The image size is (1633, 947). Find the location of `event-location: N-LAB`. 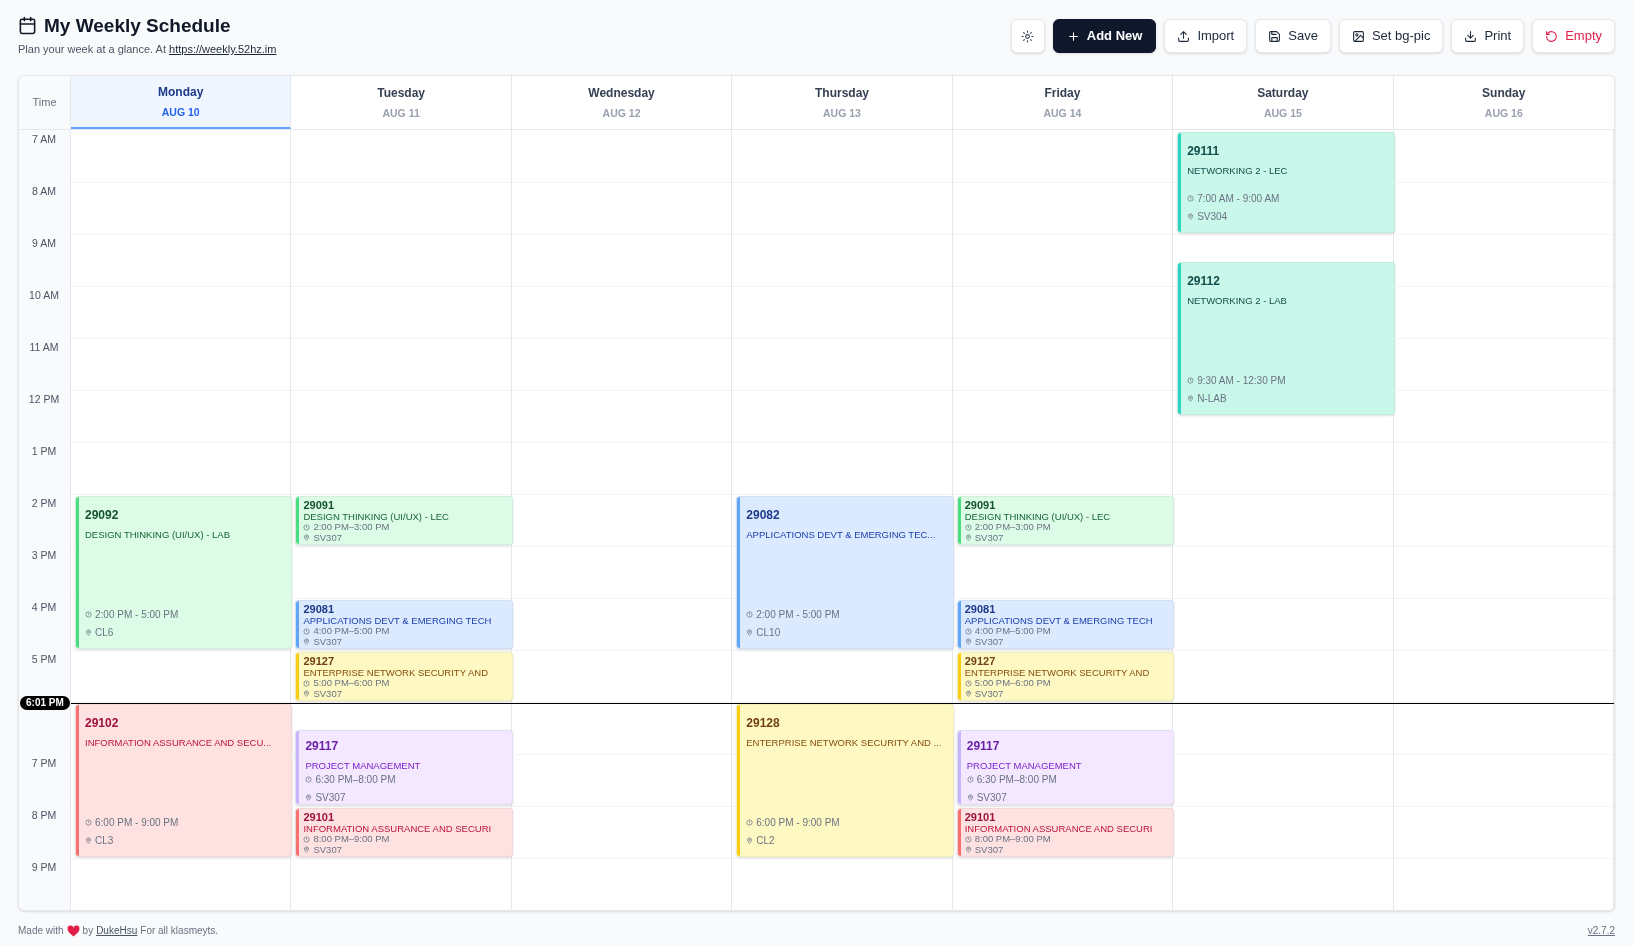

event-location: N-LAB is located at coordinates (1212, 399).